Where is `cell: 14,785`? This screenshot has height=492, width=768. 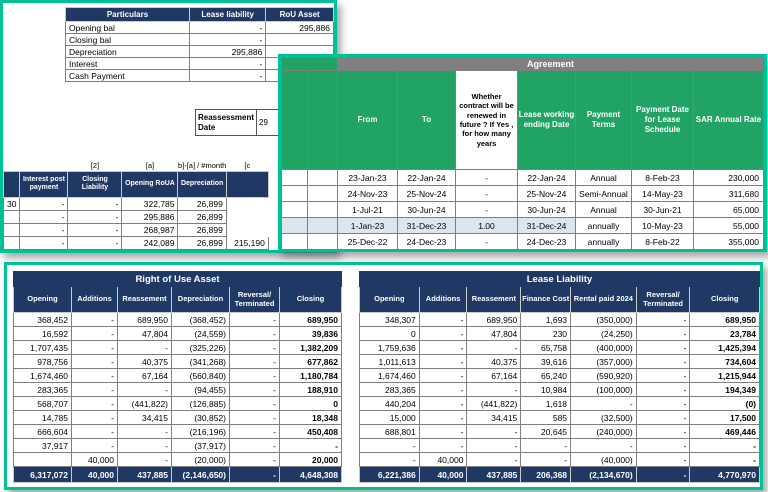 cell: 14,785 is located at coordinates (42, 417).